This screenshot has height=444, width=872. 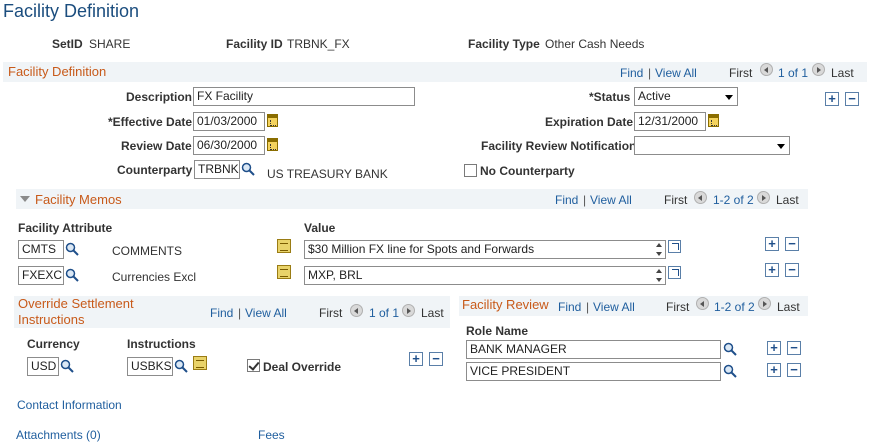 What do you see at coordinates (611, 200) in the screenshot?
I see `memos-view-all-link: View All` at bounding box center [611, 200].